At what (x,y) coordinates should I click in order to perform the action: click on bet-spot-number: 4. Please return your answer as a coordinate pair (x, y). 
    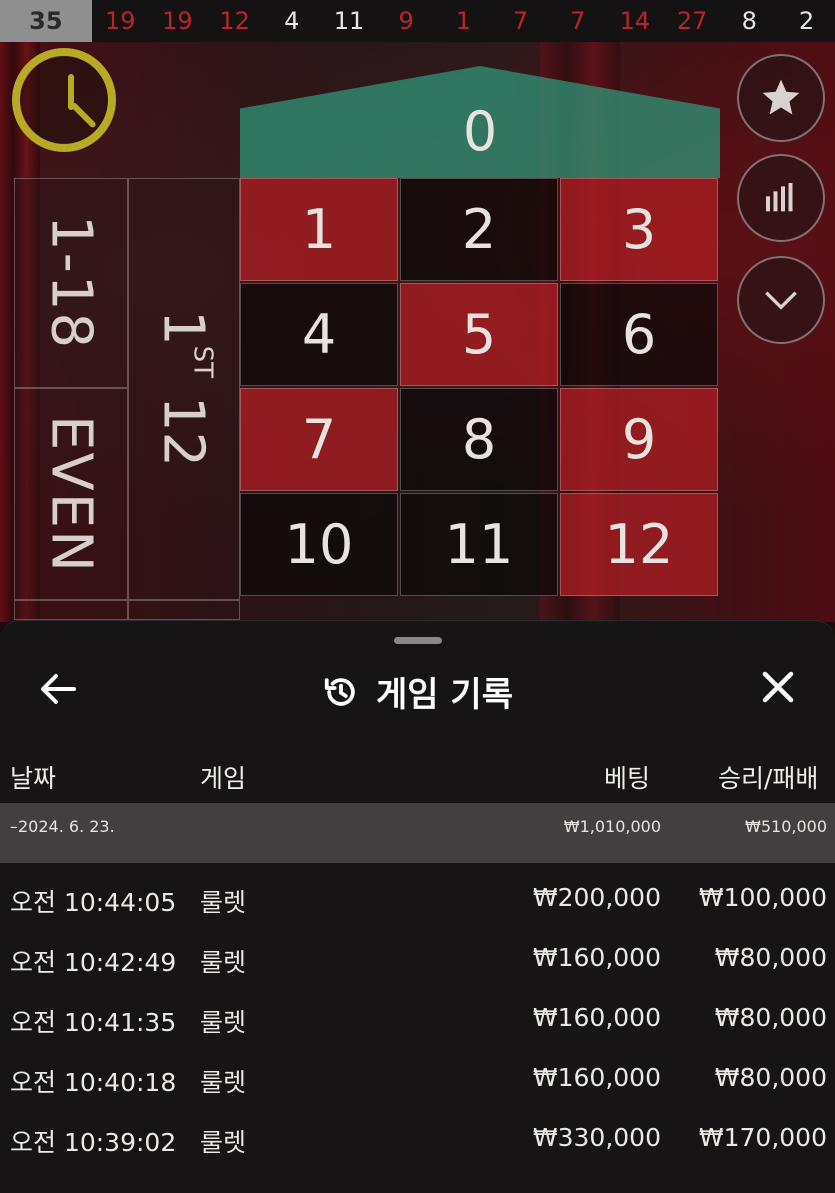
    Looking at the image, I should click on (319, 334).